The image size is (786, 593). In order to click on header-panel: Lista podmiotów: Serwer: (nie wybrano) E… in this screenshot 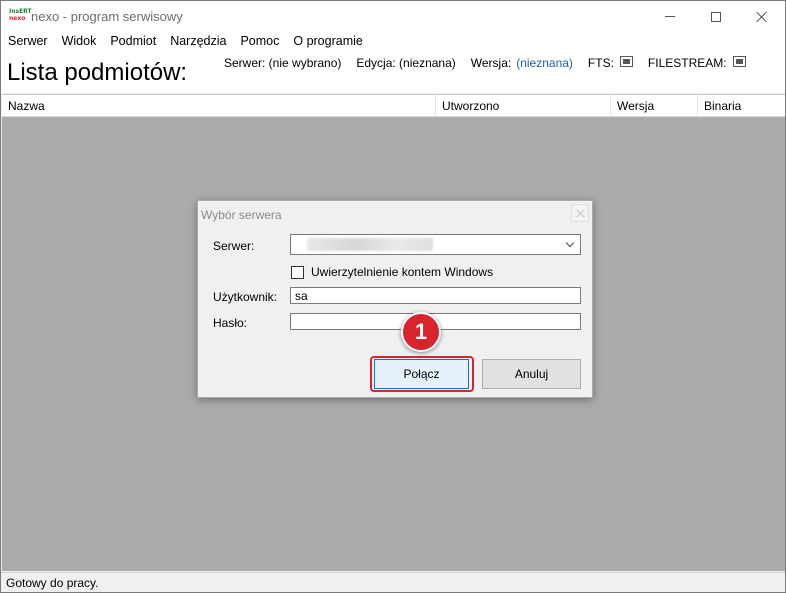, I will do `click(393, 72)`.